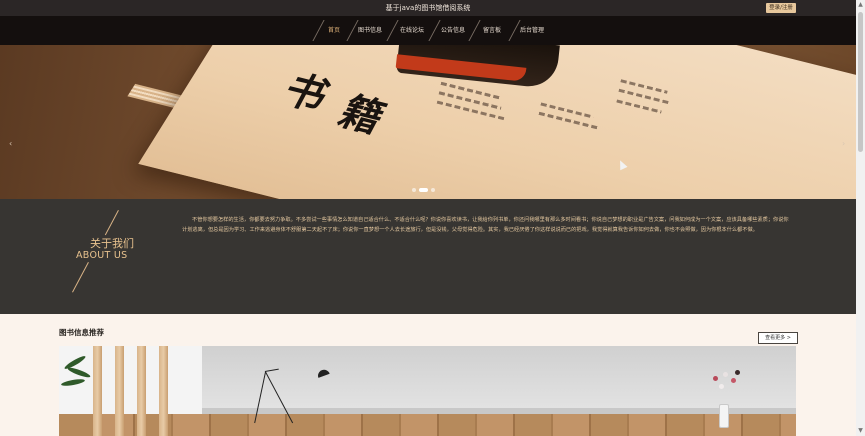  What do you see at coordinates (427, 425) in the screenshot?
I see `wood-floor` at bounding box center [427, 425].